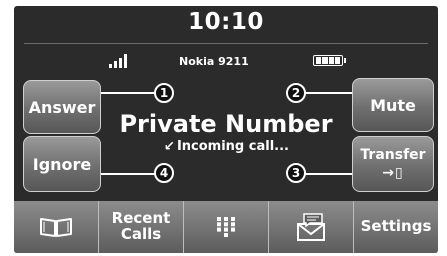  I want to click on keypad-icon, so click(226, 227).